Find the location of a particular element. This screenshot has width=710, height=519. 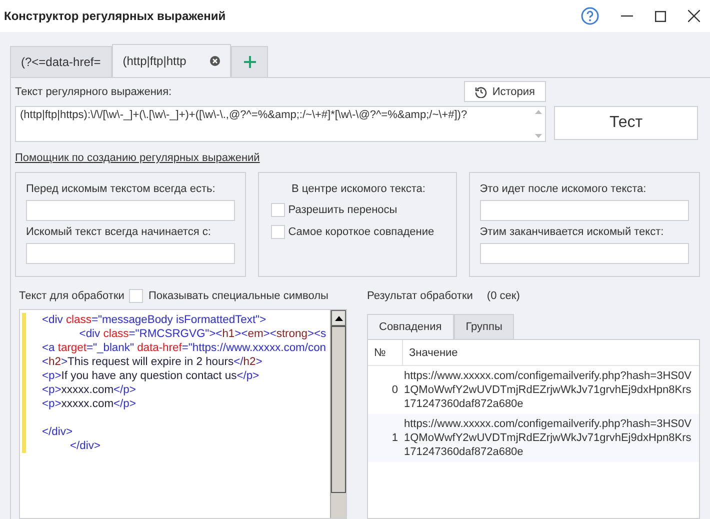

code-line: <a target="_blank" data-href="https://www.xxxxx.com/con is located at coordinates (184, 348).